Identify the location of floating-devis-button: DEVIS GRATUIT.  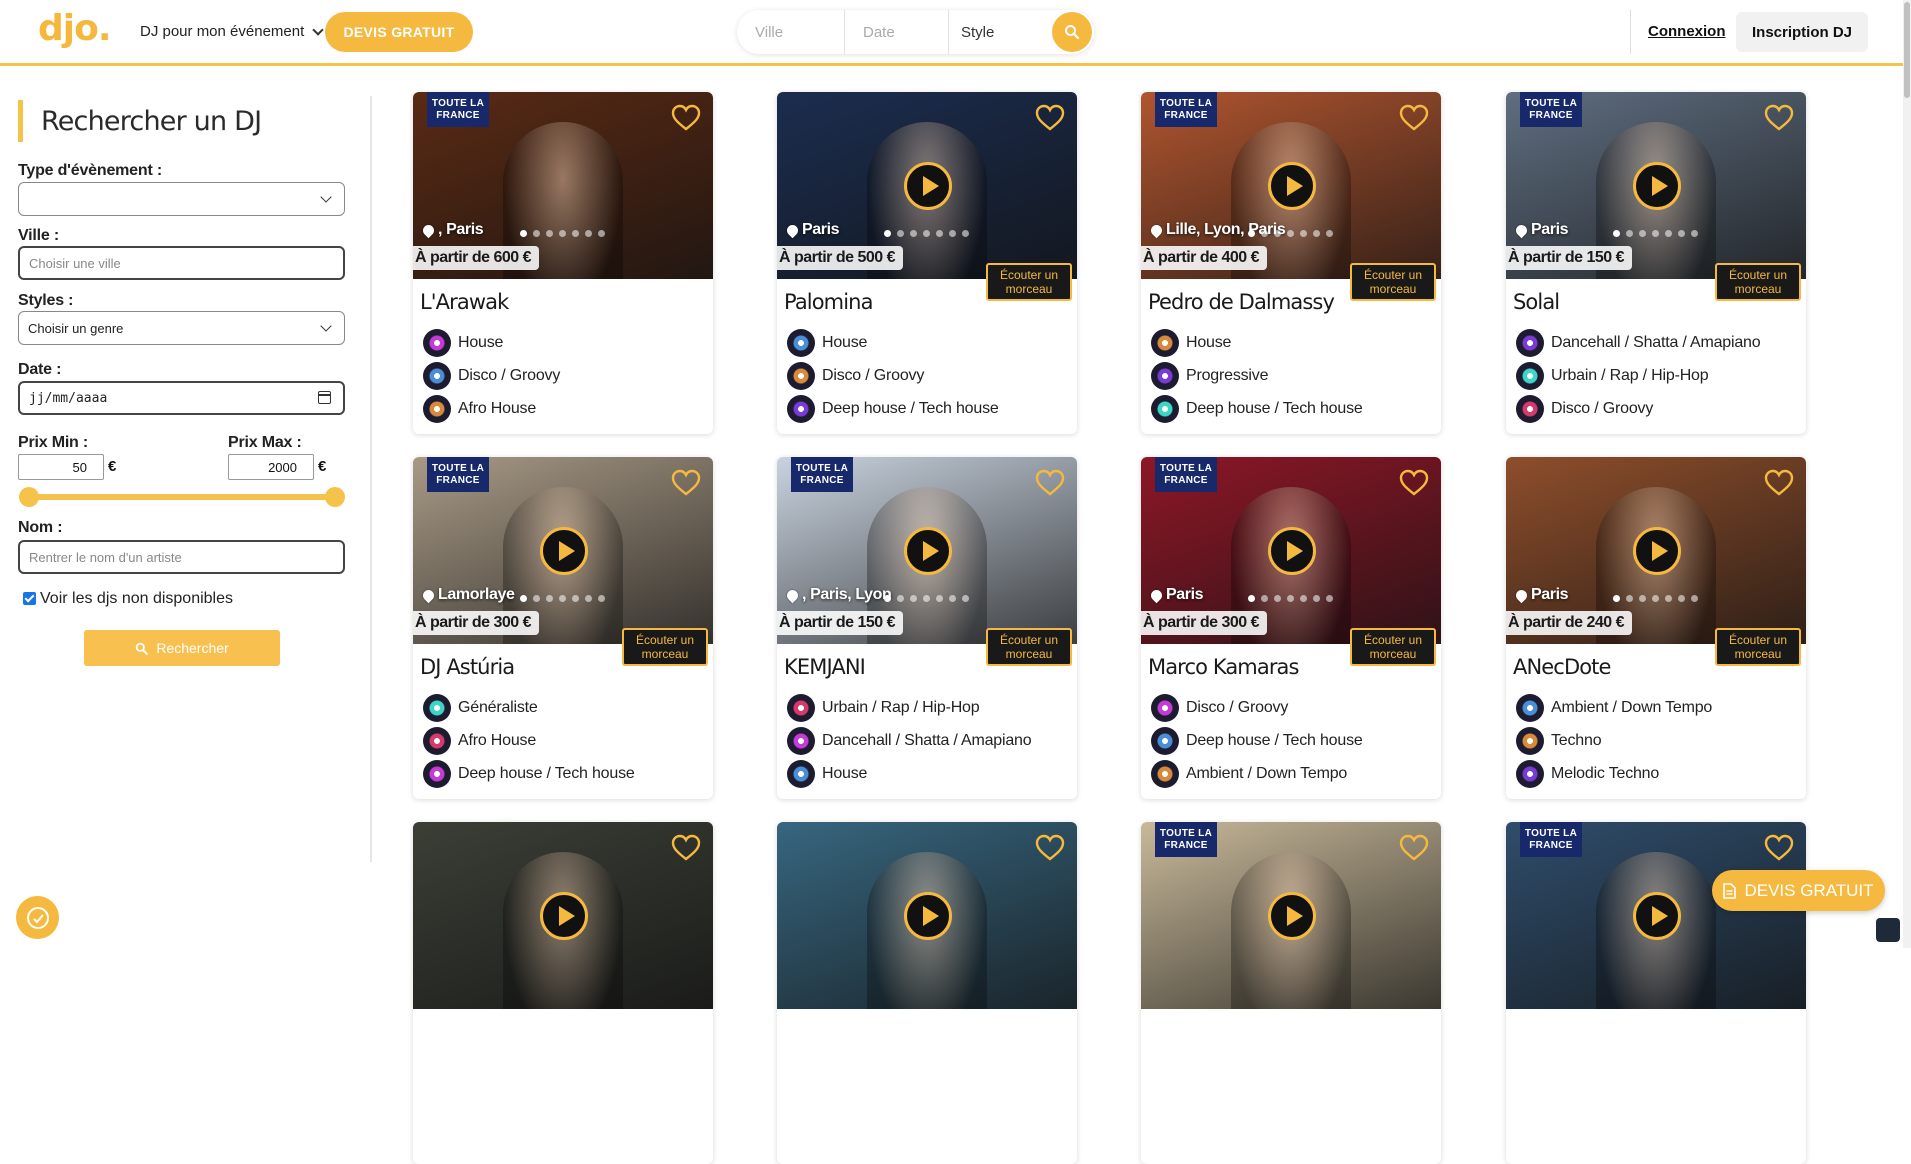
(1798, 890).